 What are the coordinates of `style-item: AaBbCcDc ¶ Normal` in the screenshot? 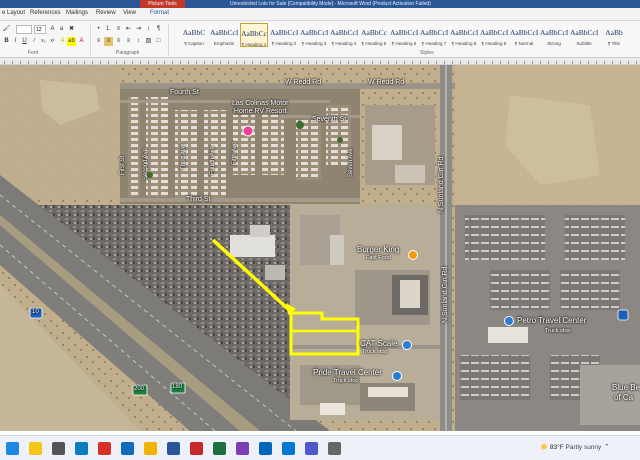 It's located at (524, 35).